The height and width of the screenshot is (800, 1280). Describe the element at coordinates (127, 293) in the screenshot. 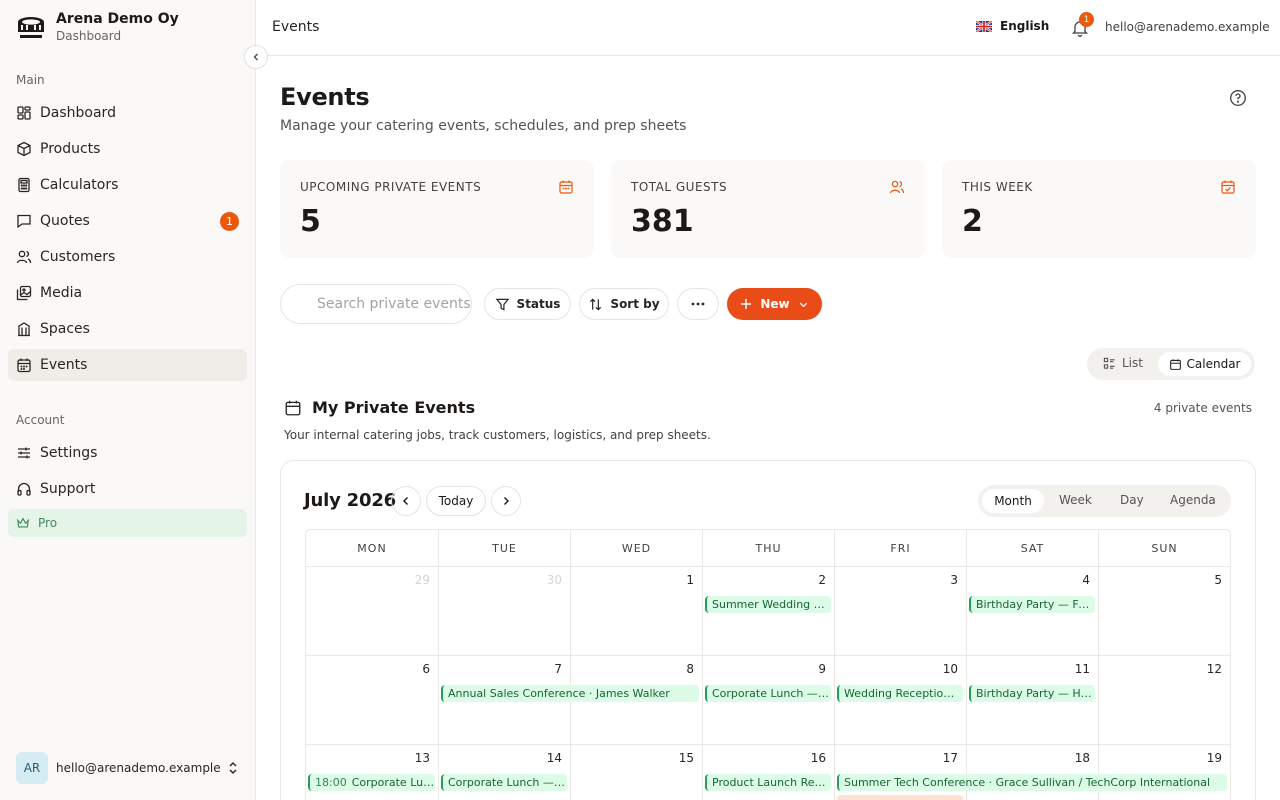

I see `sidebar-item-media: Media` at that location.